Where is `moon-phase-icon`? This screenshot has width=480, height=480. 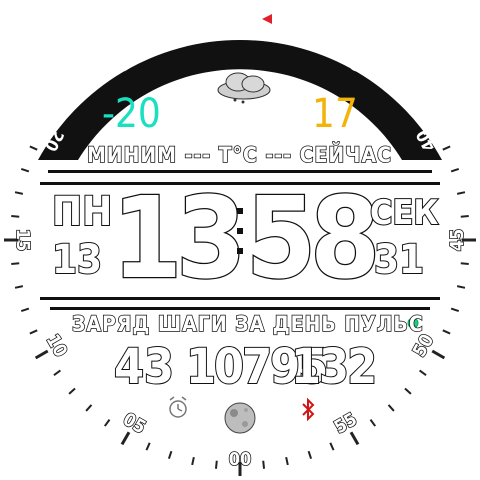
moon-phase-icon is located at coordinates (240, 418).